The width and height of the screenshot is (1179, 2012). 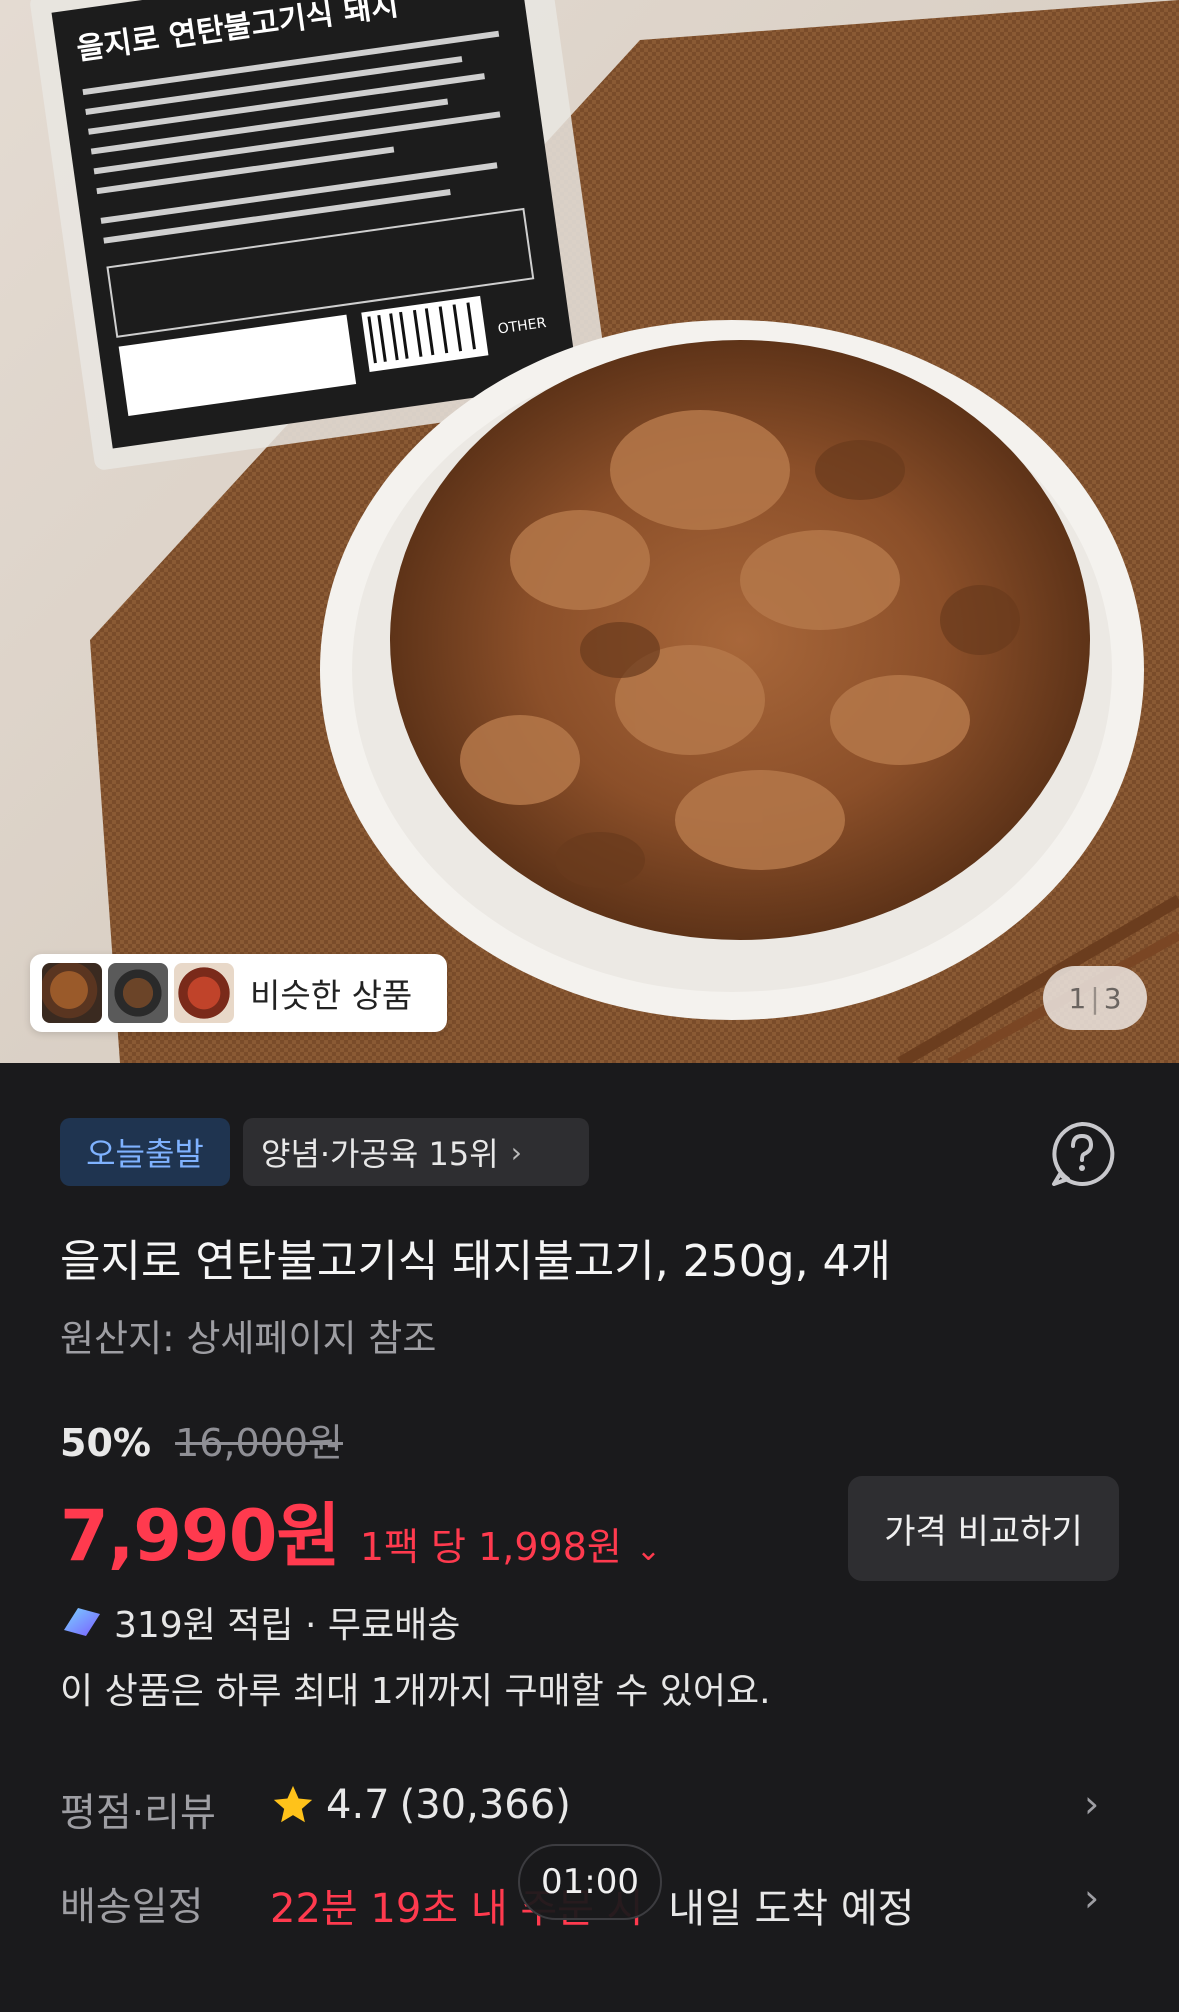 I want to click on similar-products-button: 비슷한 상품, so click(x=238, y=993).